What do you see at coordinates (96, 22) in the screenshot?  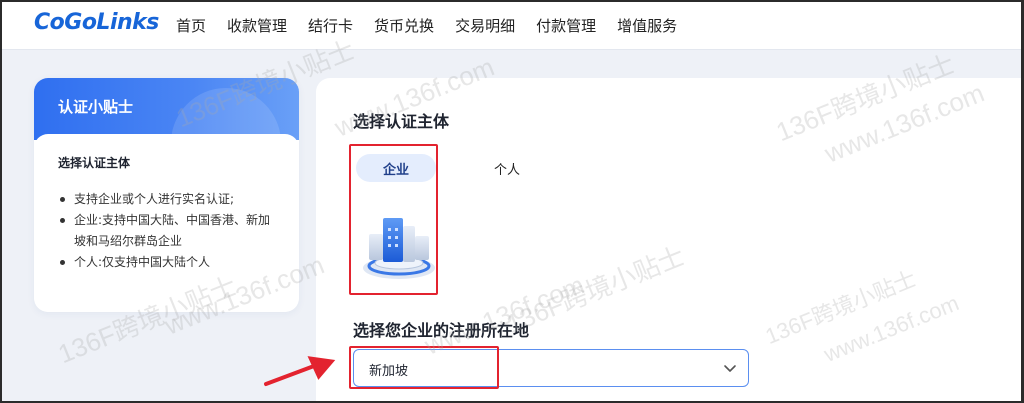 I see `cogolinks-logo: CoGoLinks` at bounding box center [96, 22].